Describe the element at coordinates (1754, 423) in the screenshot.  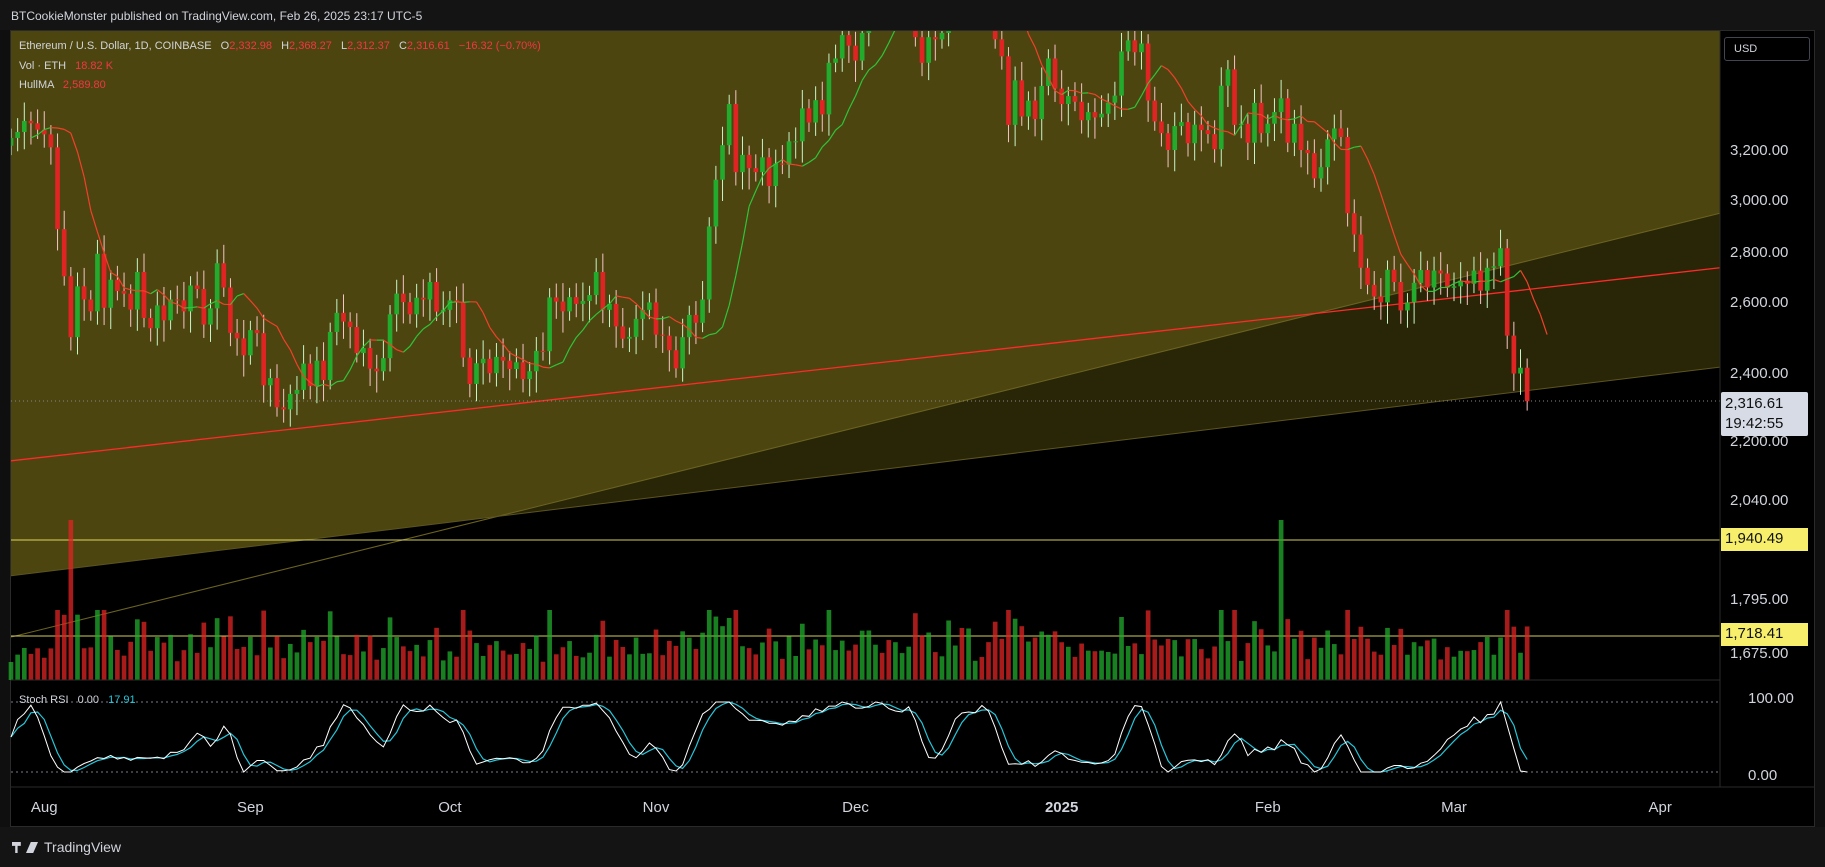
I see `bar-countdown: 19:42:55` at that location.